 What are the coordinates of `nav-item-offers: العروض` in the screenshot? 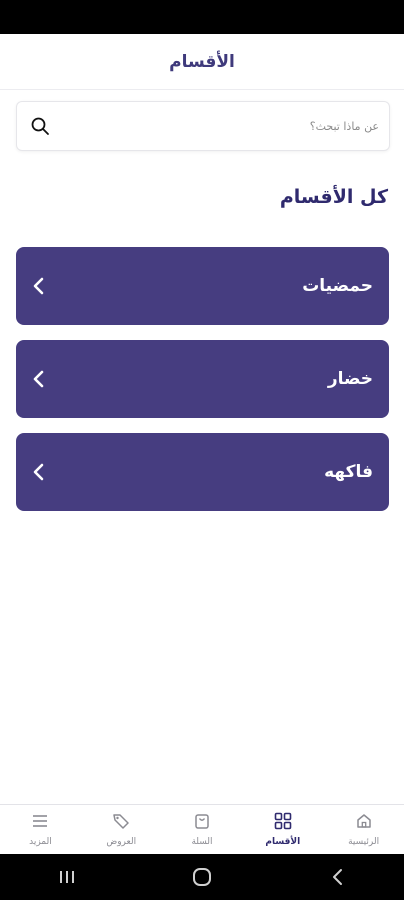 It's located at (121, 829).